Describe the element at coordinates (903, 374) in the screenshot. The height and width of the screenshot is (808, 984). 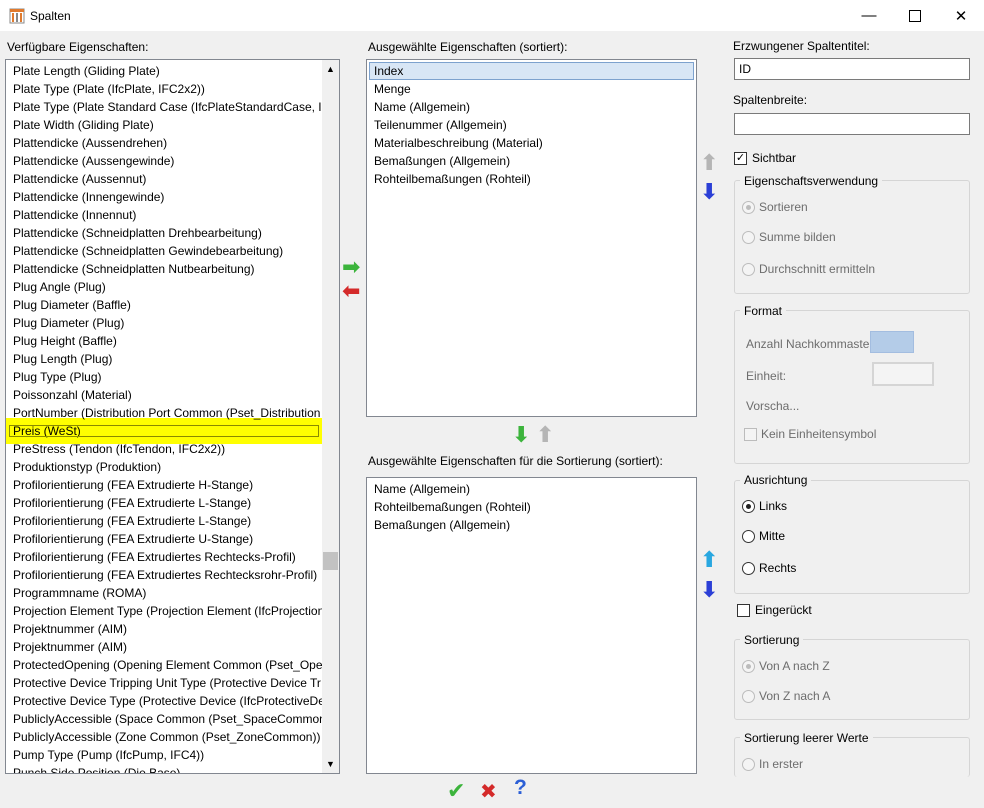
I see `unit-select` at that location.